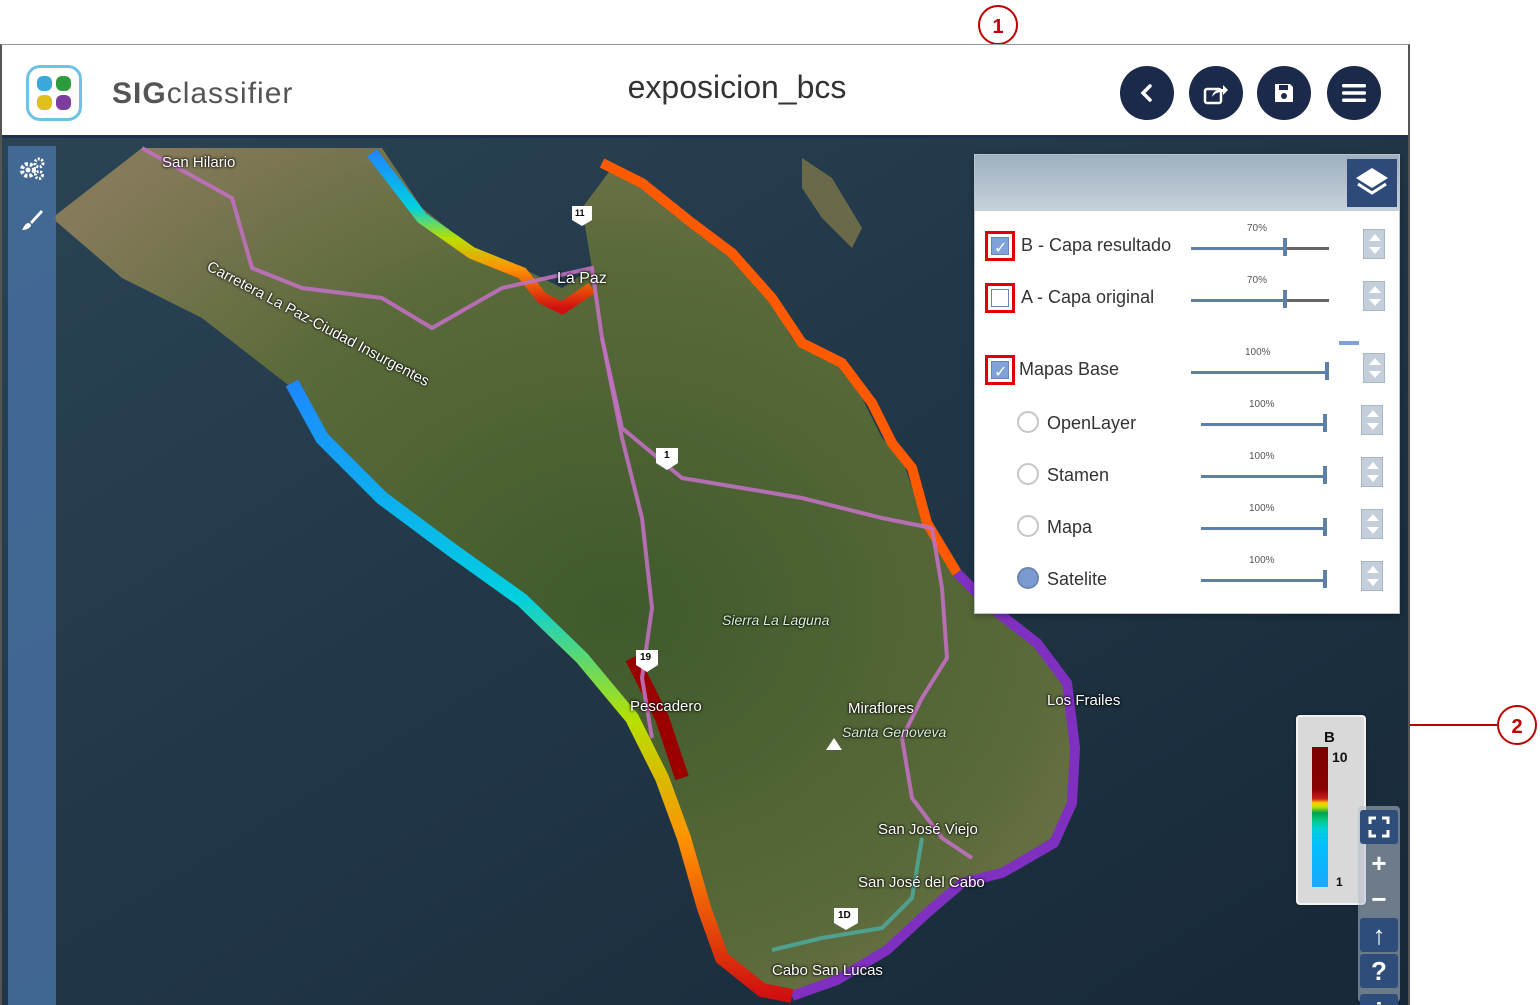 The height and width of the screenshot is (1005, 1540). What do you see at coordinates (667, 455) in the screenshot?
I see `route-shield-1: 1` at bounding box center [667, 455].